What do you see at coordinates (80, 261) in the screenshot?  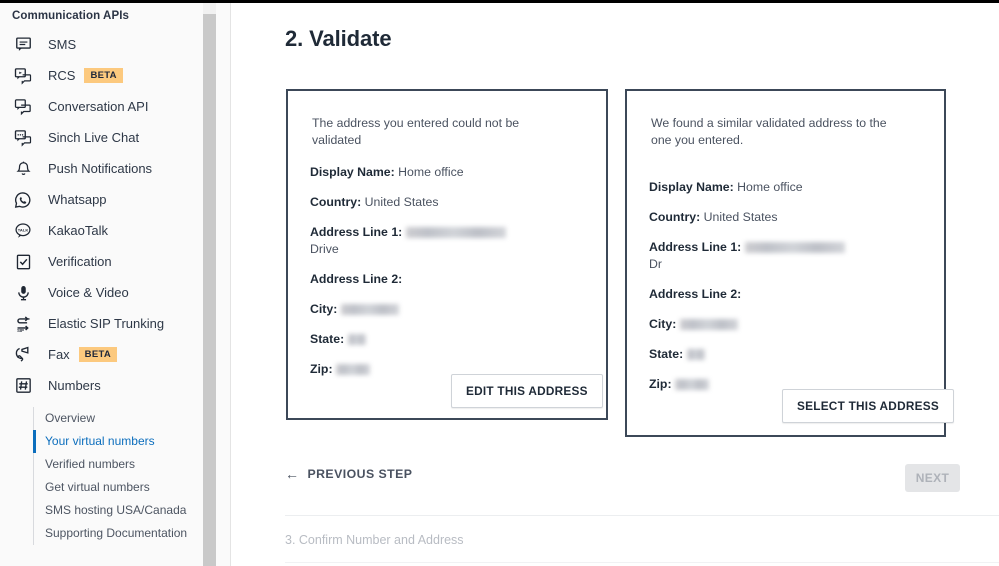 I see `sidebar-item-label: Verification` at bounding box center [80, 261].